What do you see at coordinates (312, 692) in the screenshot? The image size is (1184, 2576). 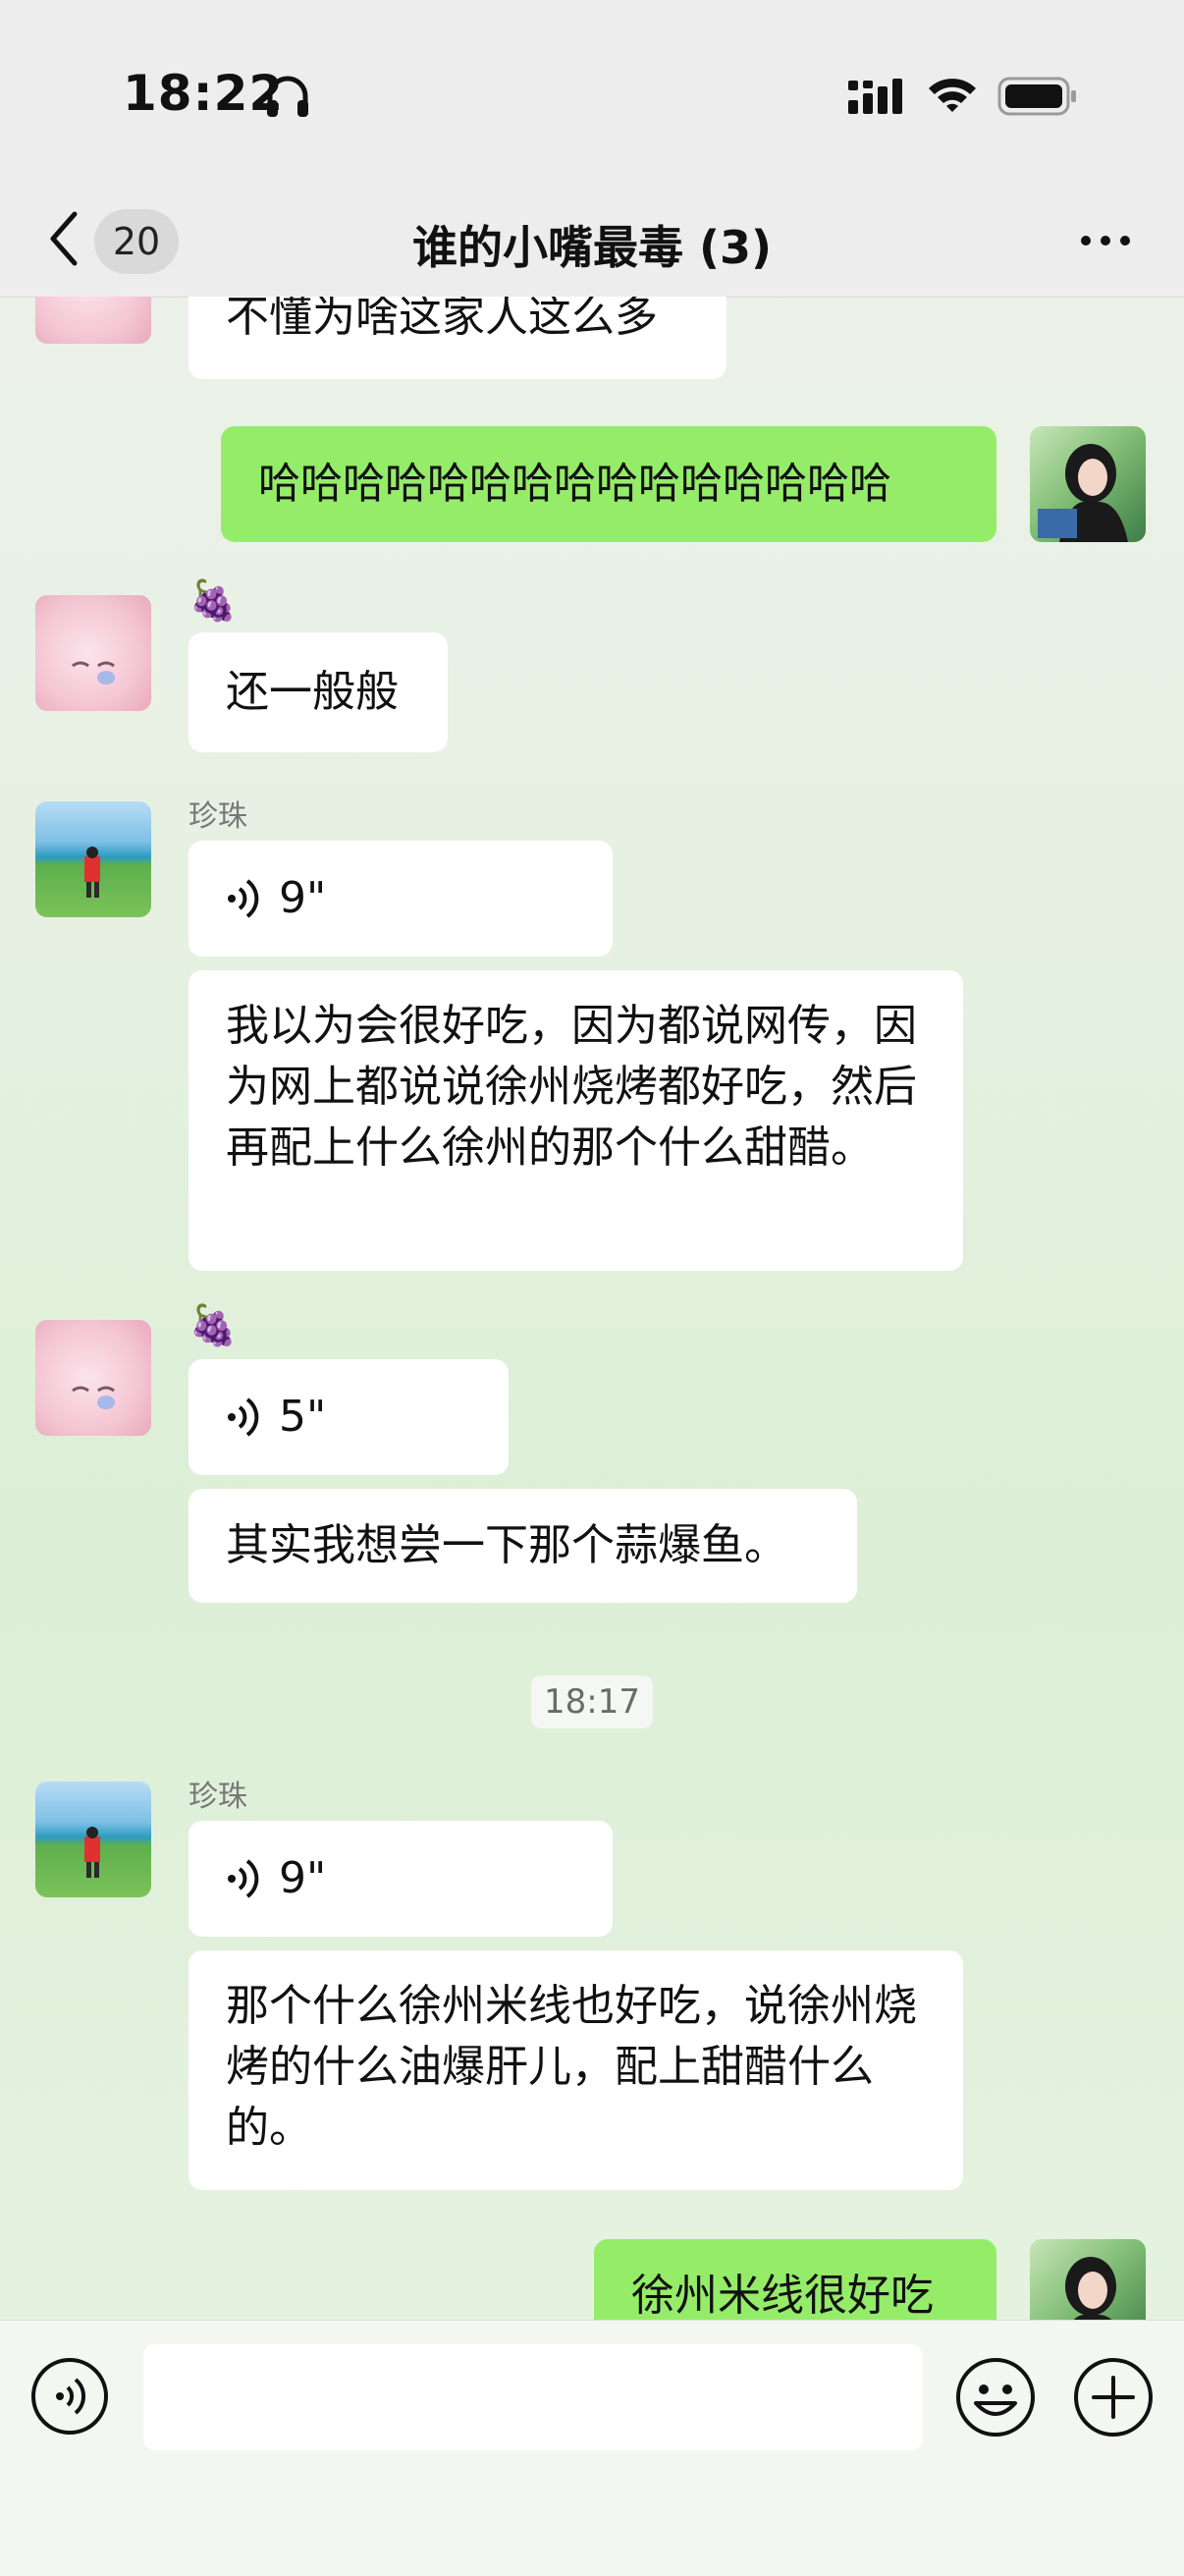 I see `message-text: 还一般般` at bounding box center [312, 692].